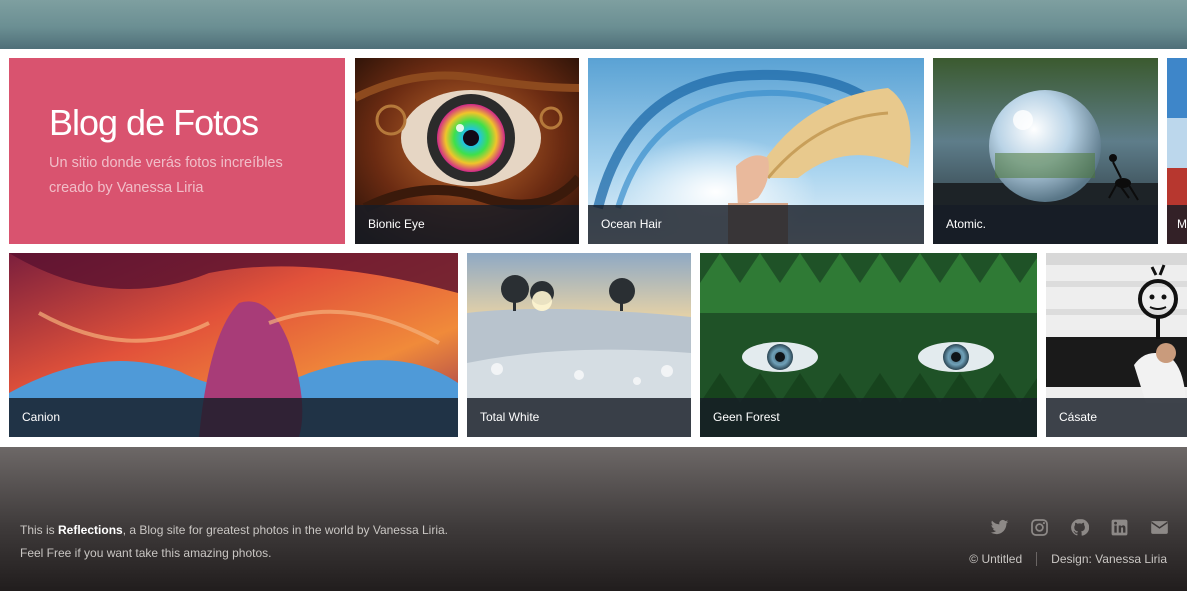  I want to click on header-banner, so click(593, 24).